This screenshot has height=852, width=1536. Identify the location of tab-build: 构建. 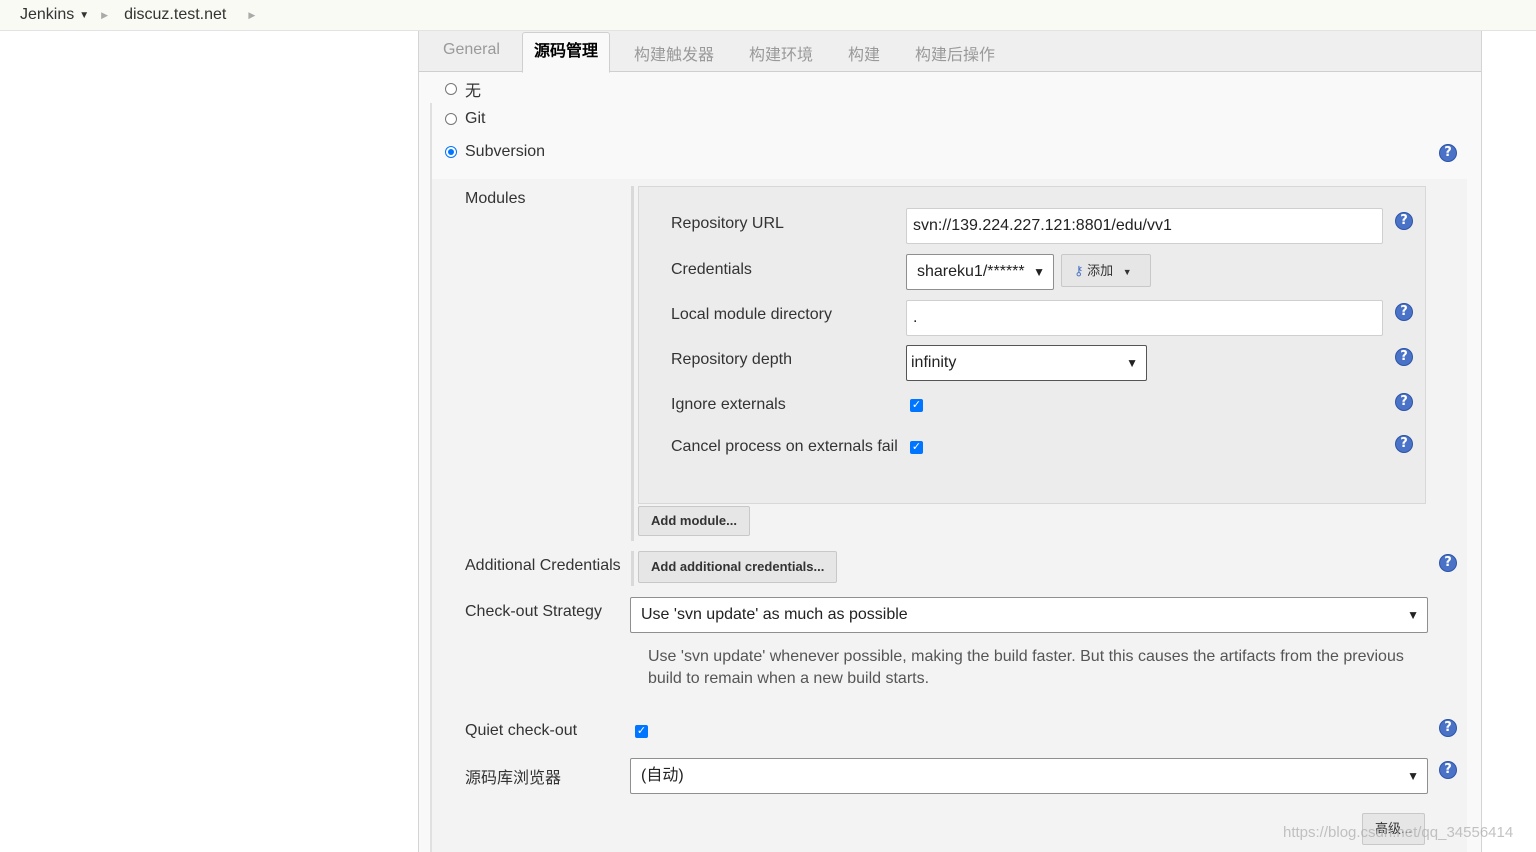
(864, 53).